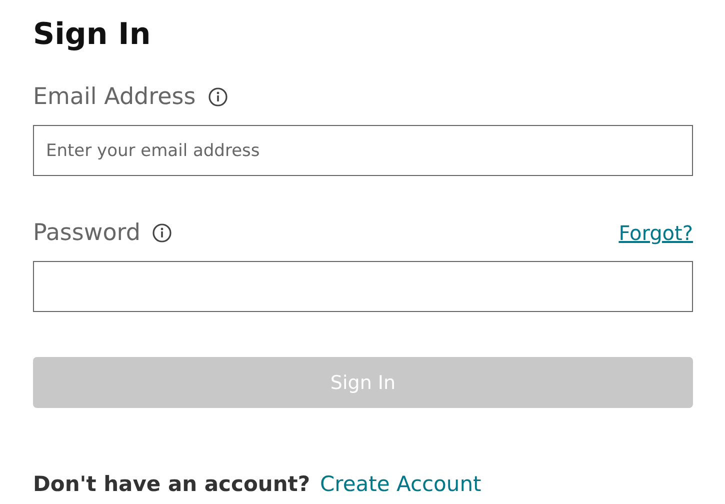  I want to click on field-label: Password, so click(86, 233).